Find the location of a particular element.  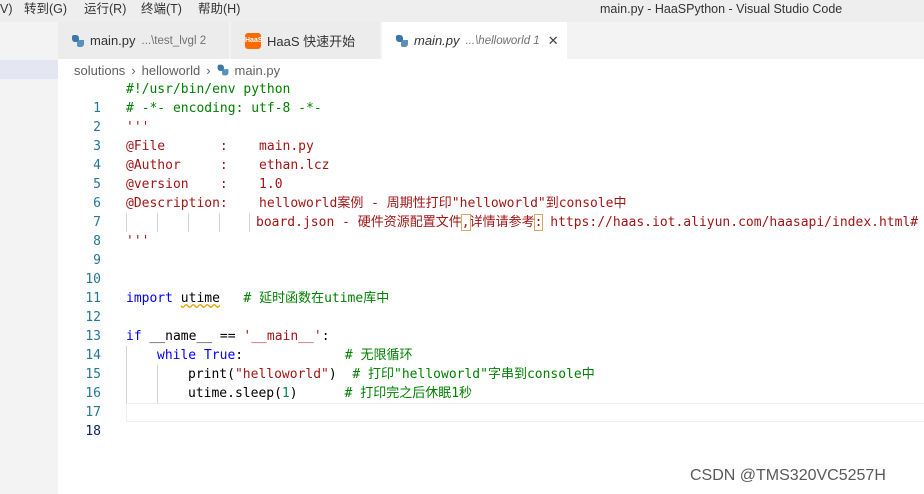

code-line: 6 @version : 1.0 is located at coordinates (491, 193).